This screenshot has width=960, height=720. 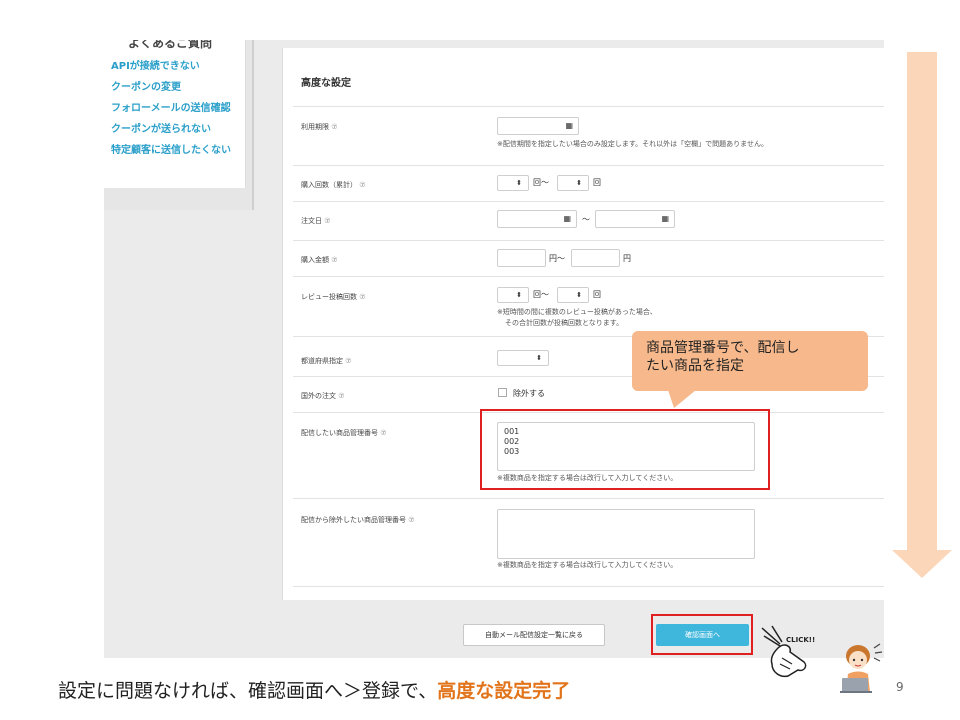 What do you see at coordinates (344, 433) in the screenshot?
I see `label-product-ids: 配信したい商品管理番号 ⑦` at bounding box center [344, 433].